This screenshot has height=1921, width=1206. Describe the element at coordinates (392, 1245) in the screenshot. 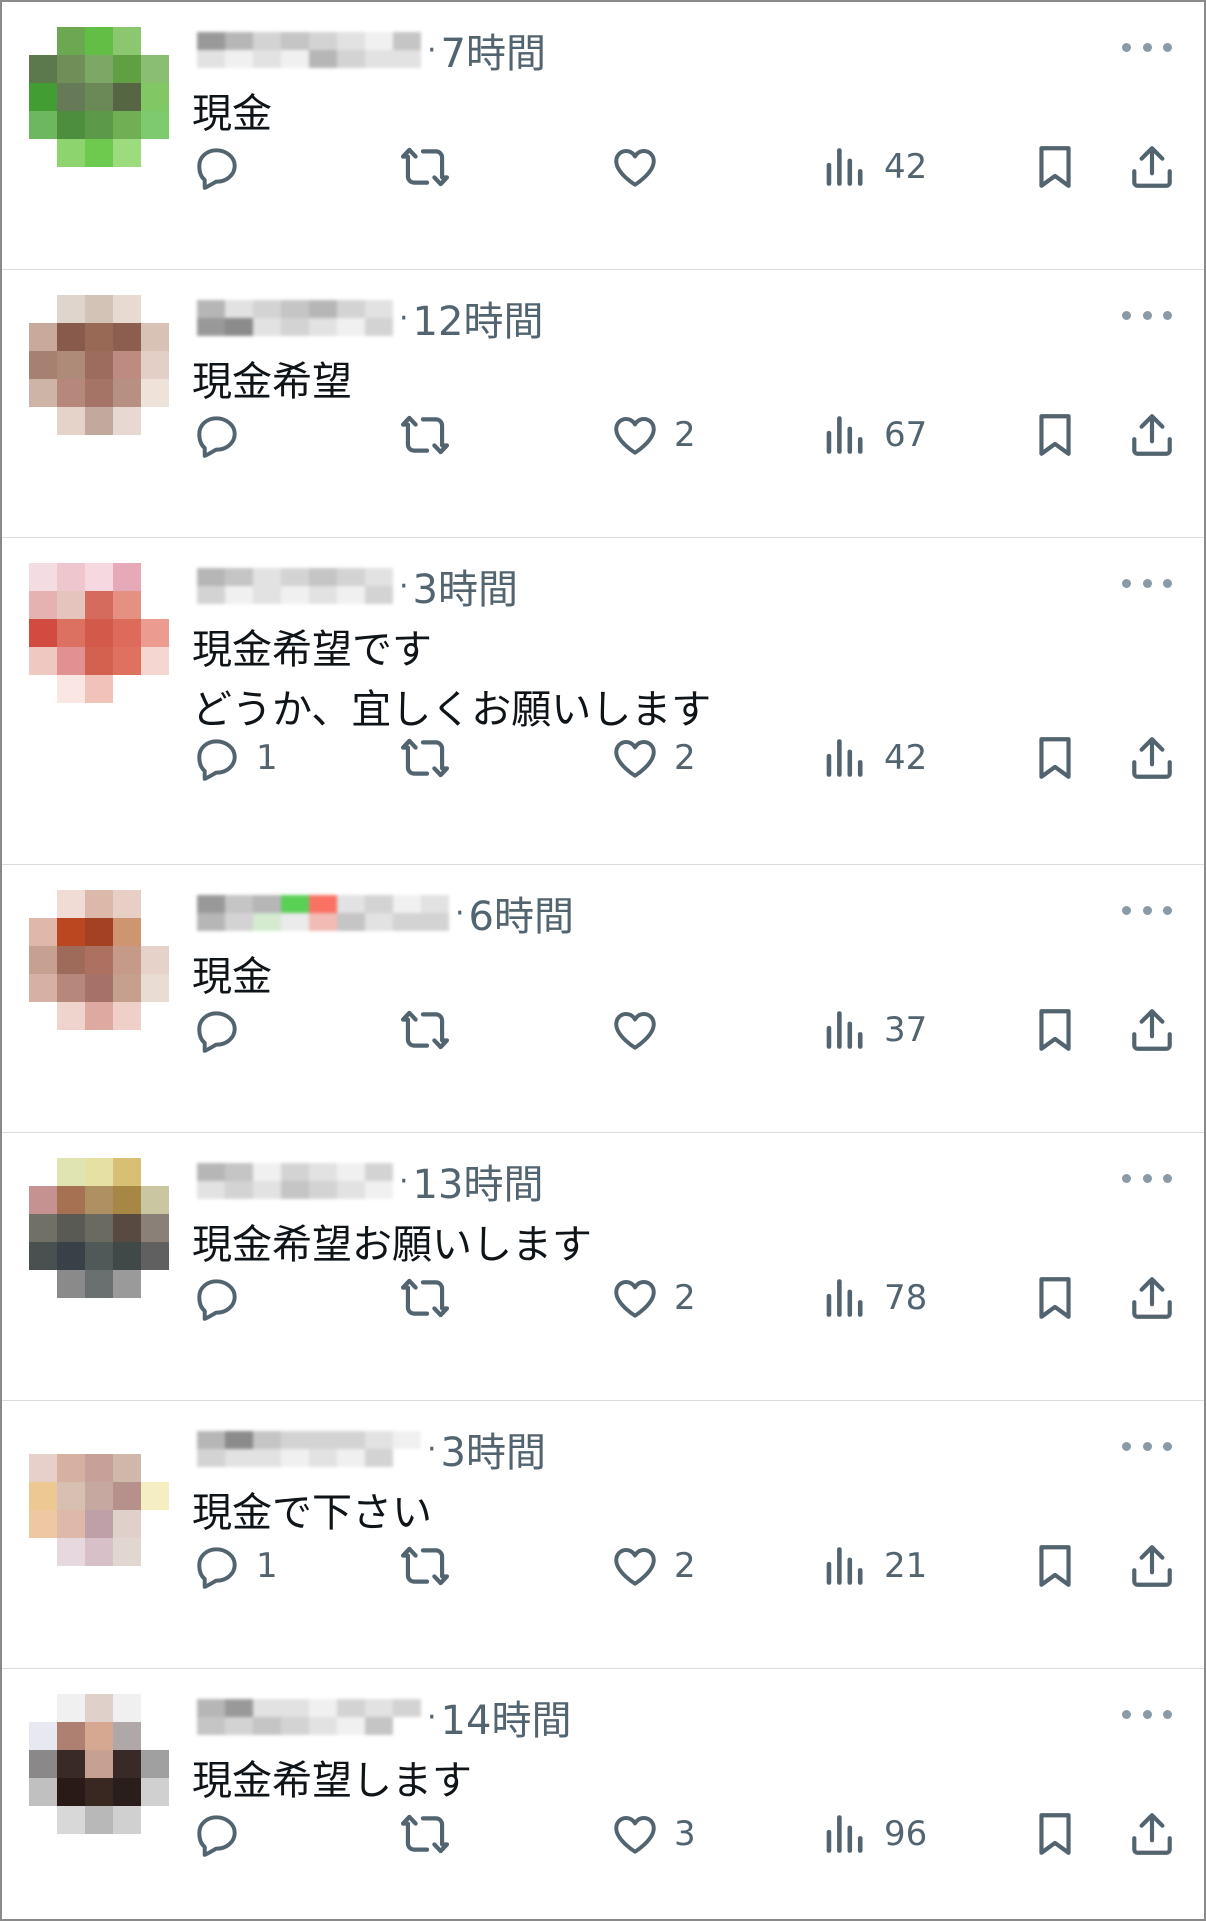

I see `reply-text: 現金希望お願いします` at that location.